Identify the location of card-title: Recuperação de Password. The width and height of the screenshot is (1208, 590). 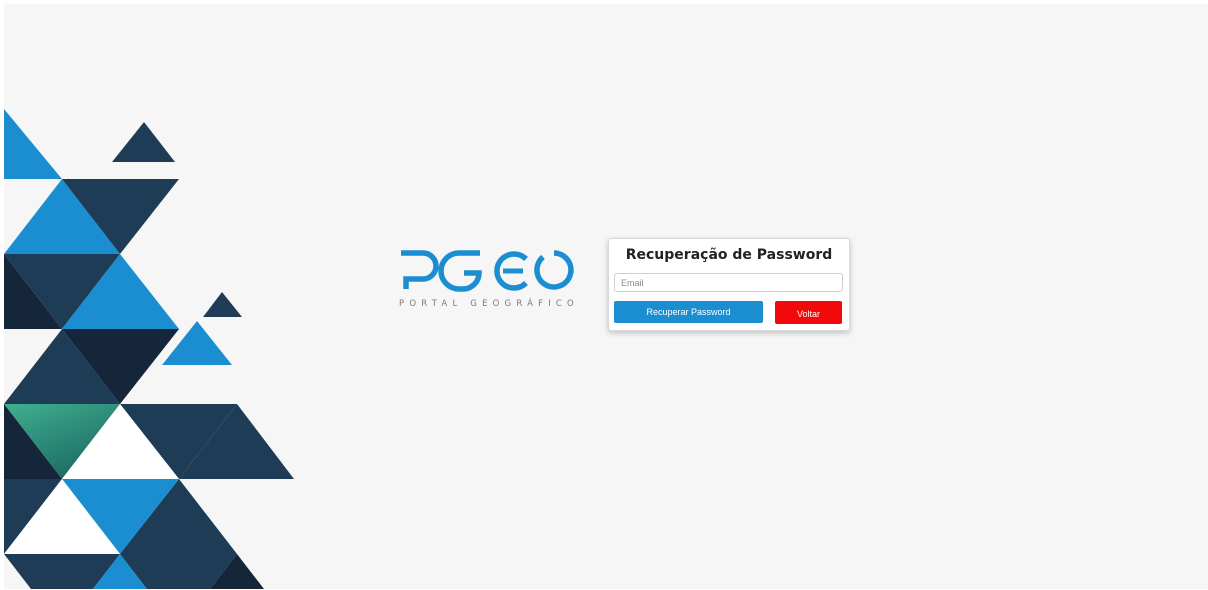
(729, 255).